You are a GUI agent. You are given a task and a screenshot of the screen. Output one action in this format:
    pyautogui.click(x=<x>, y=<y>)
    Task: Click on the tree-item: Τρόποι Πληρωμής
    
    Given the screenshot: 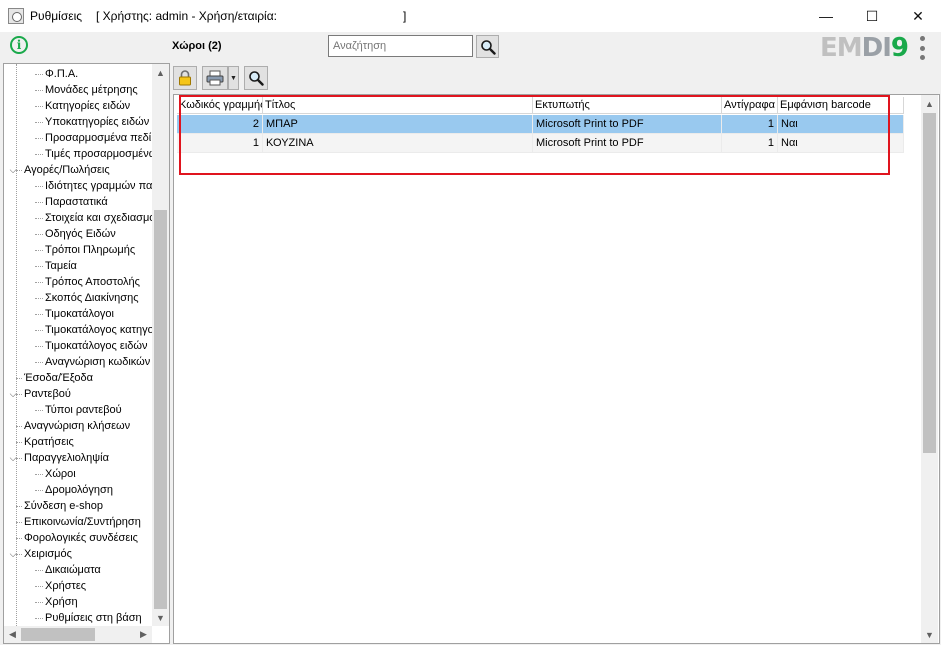 What is the action you would take?
    pyautogui.click(x=90, y=250)
    